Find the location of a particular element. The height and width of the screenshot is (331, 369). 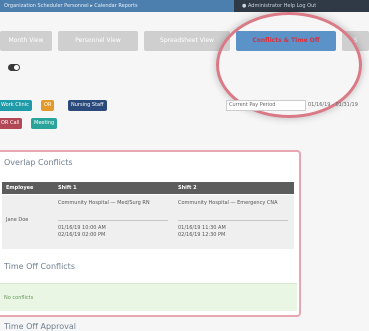

cell-shift2-location: Community Hospital — Emergency CNA is located at coordinates (228, 203).